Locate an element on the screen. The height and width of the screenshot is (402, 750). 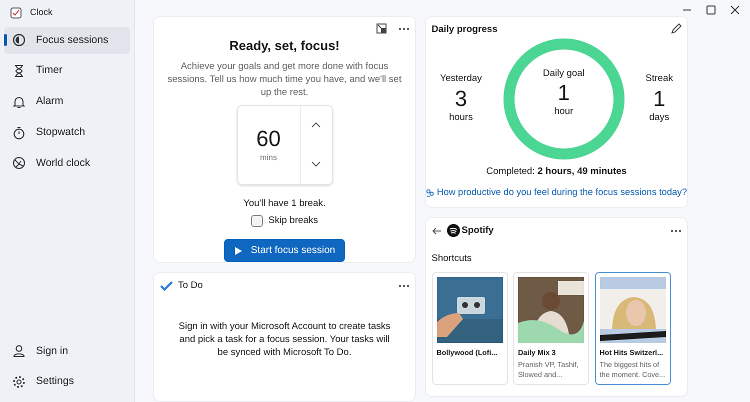
play-icon is located at coordinates (238, 251).